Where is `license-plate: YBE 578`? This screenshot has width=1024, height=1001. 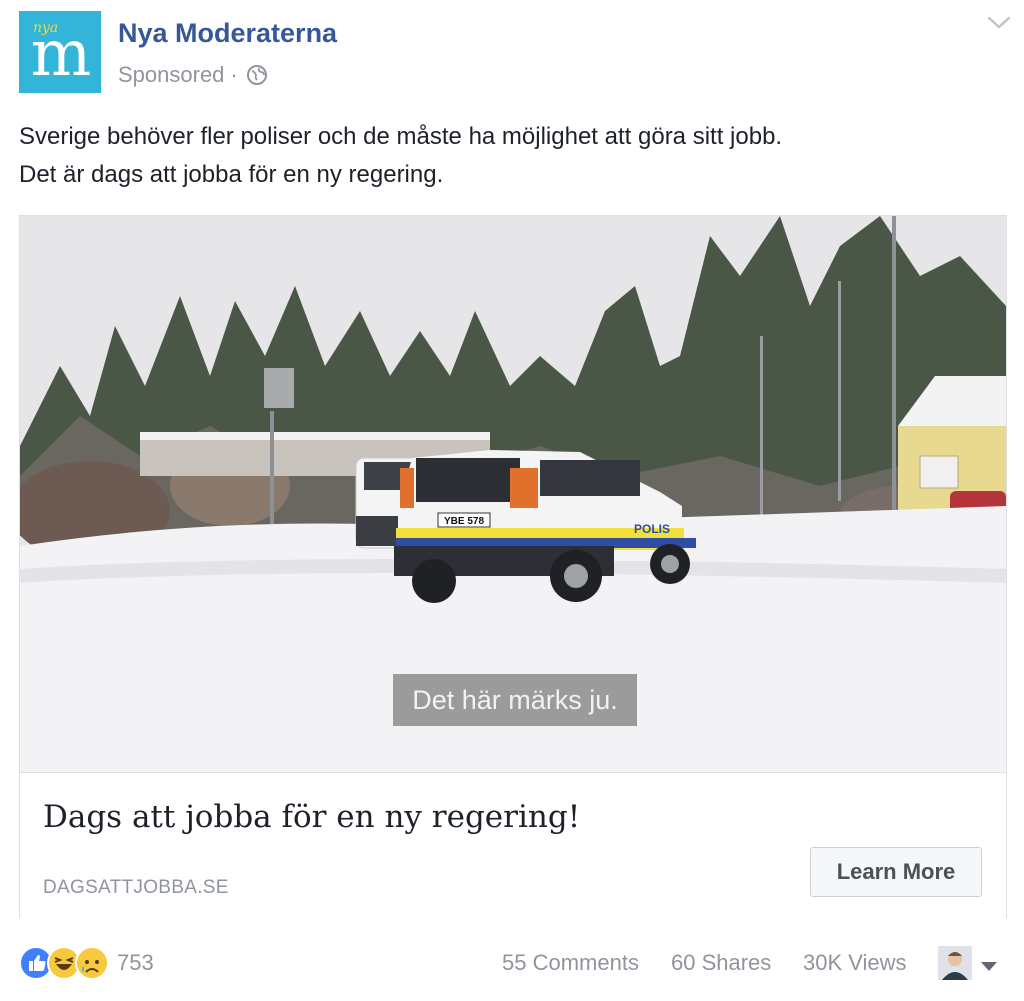
license-plate: YBE 578 is located at coordinates (464, 521).